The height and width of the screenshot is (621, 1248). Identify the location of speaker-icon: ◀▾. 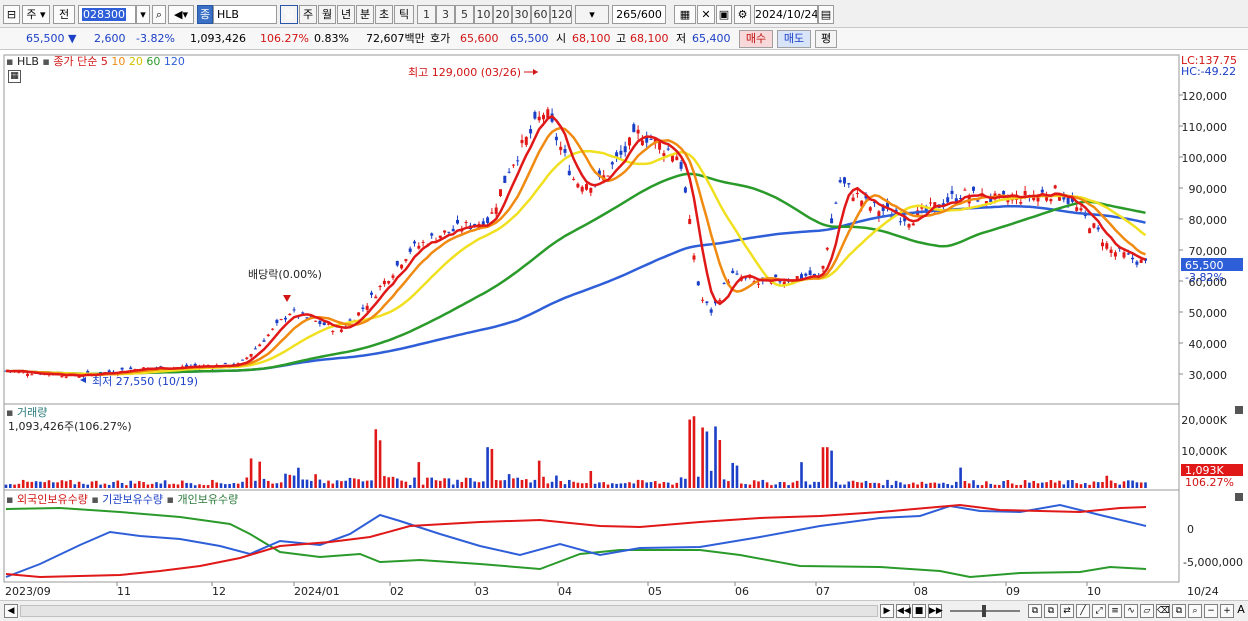
(181, 14).